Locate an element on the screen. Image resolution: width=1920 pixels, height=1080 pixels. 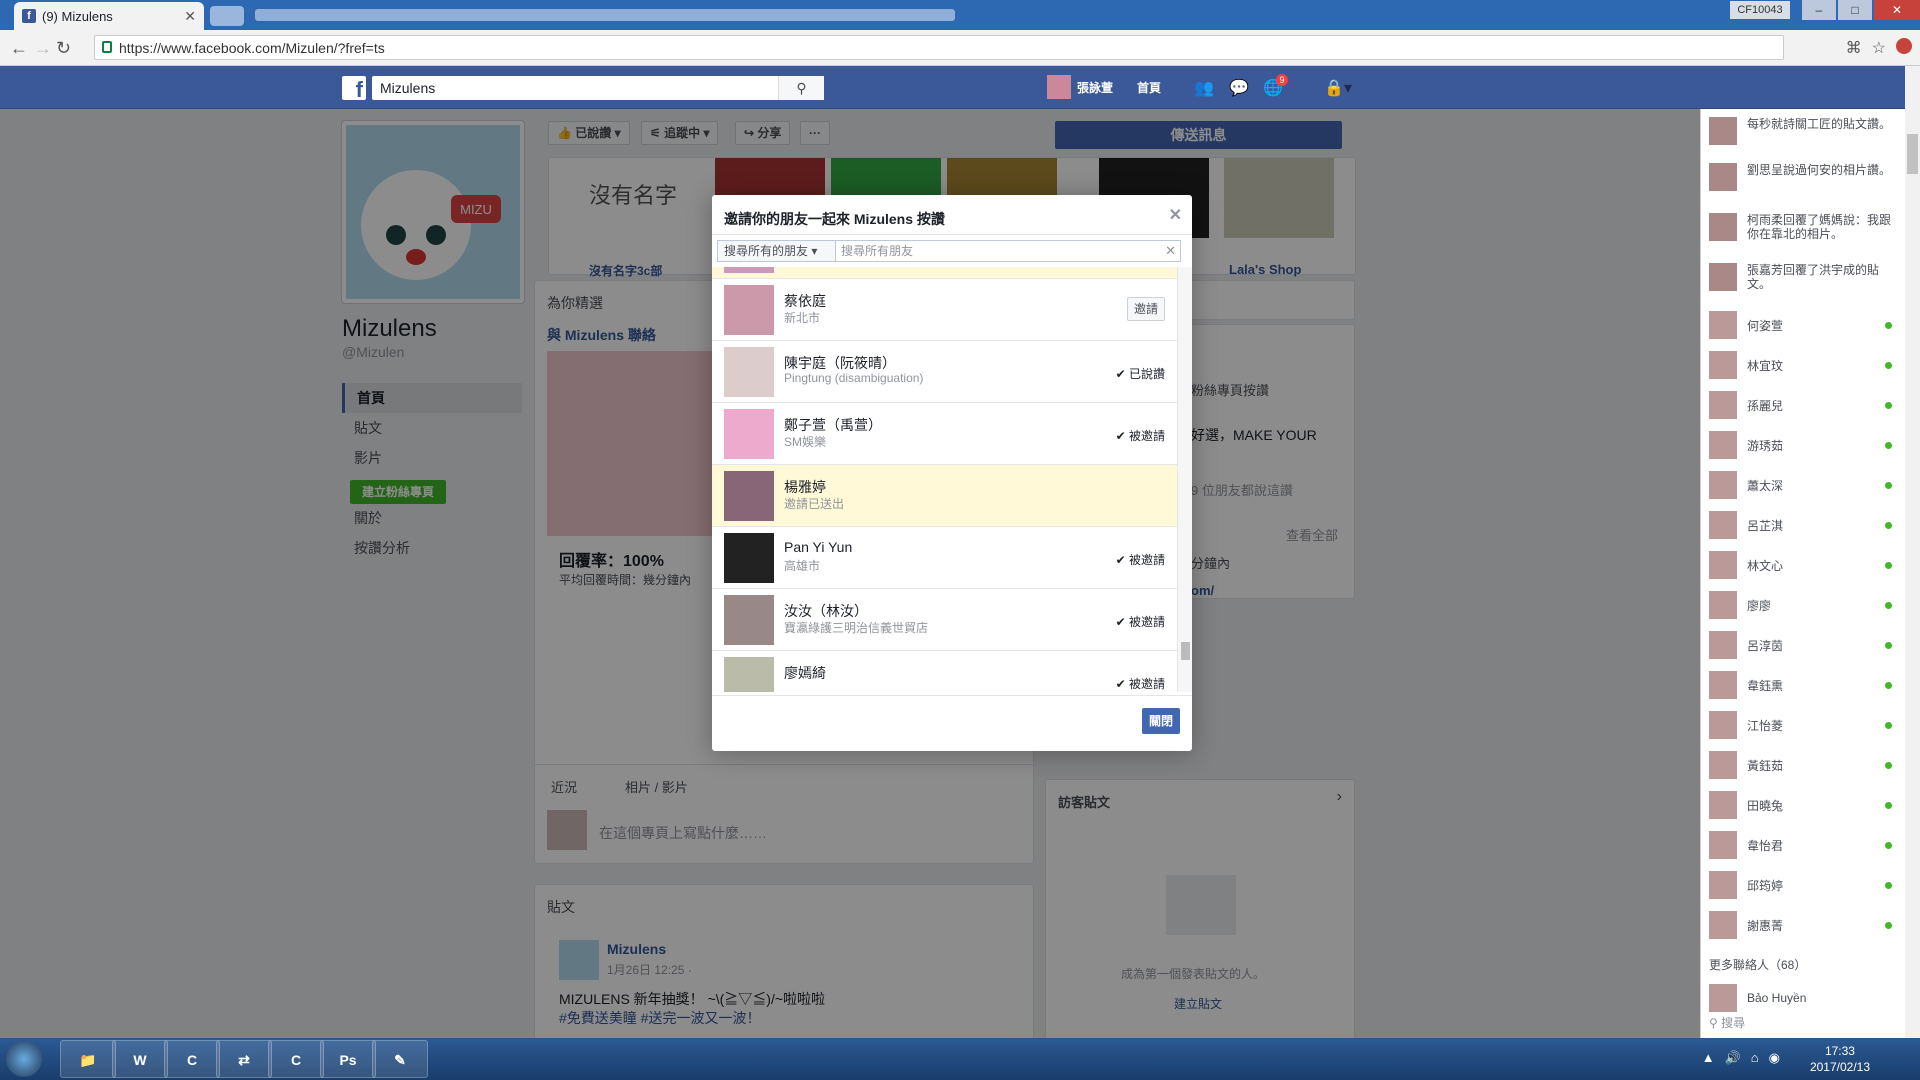
friend-name: 楊雅婷 is located at coordinates (805, 487).